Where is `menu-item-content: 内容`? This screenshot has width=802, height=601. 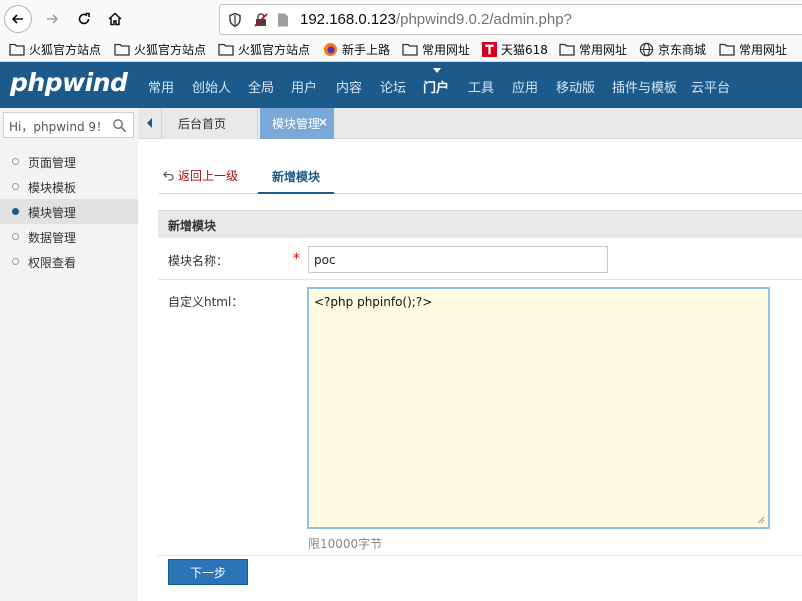 menu-item-content: 内容 is located at coordinates (349, 86).